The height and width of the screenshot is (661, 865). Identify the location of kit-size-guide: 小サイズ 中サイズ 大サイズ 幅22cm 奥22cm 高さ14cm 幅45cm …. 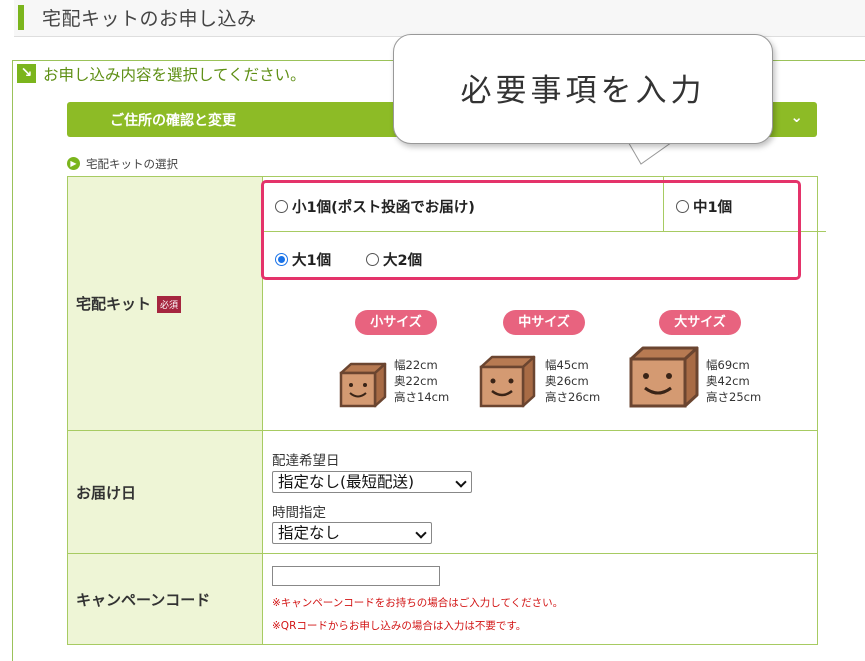
(544, 357).